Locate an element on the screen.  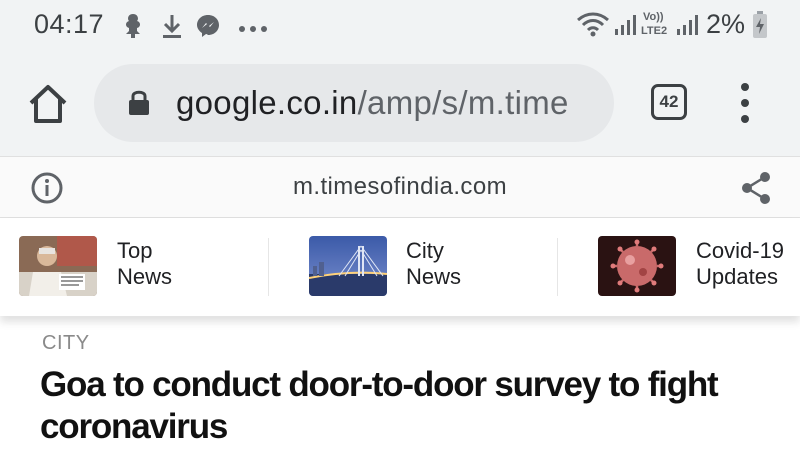
url-text: google.co.in/amp/s/m.time is located at coordinates (372, 103).